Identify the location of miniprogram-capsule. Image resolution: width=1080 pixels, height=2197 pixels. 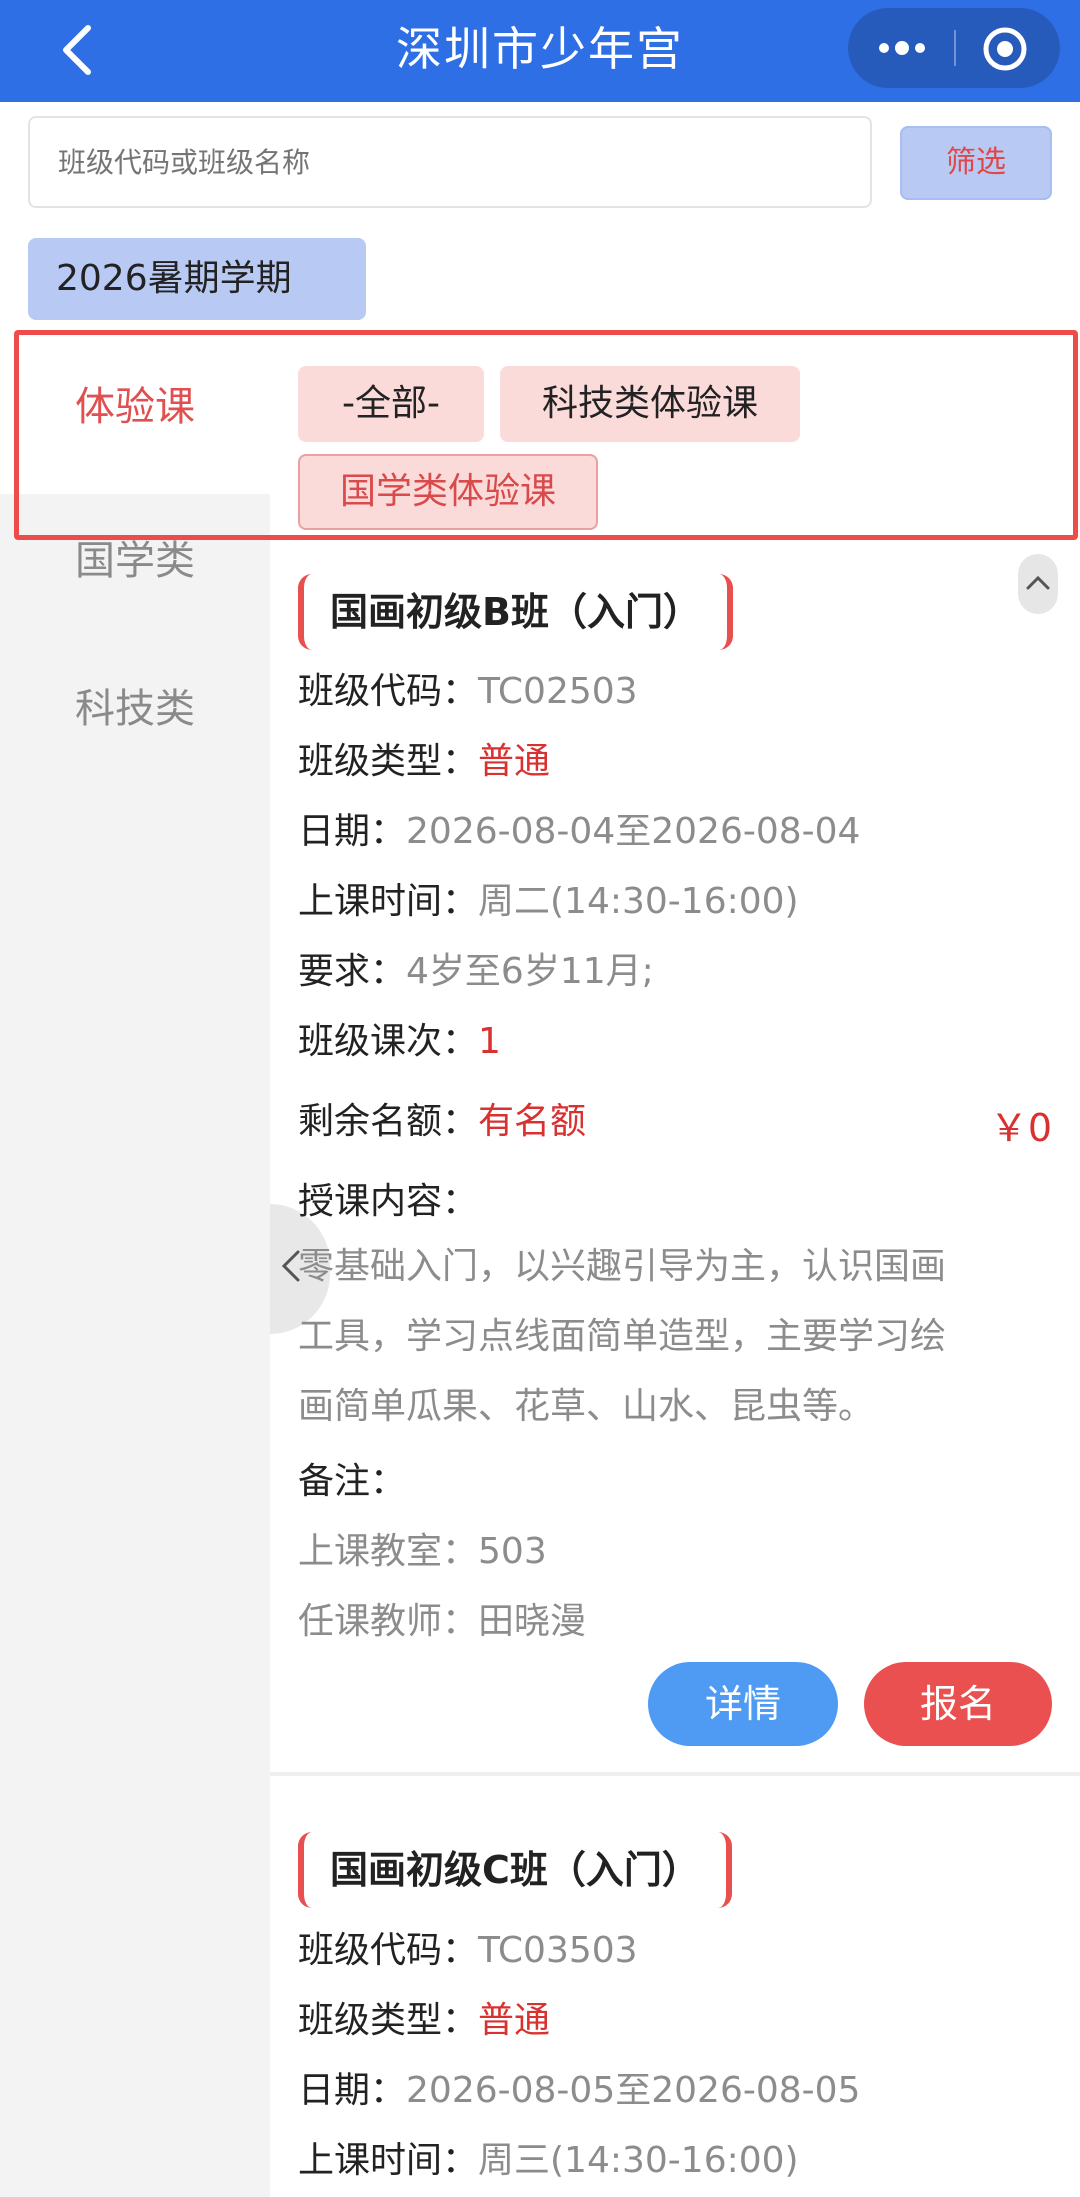
(954, 48).